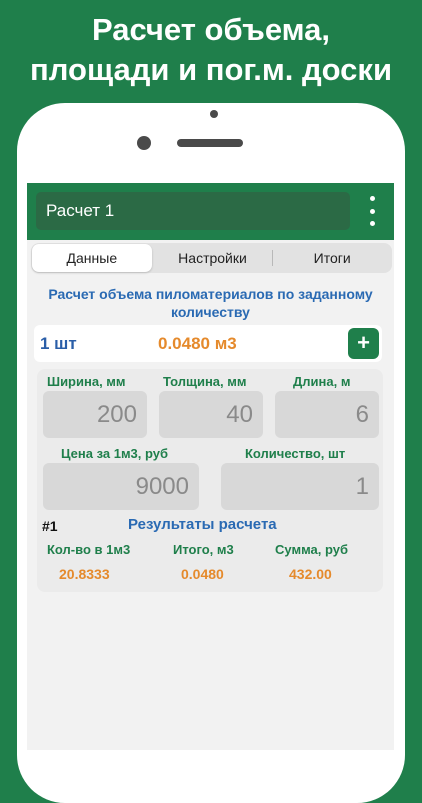  I want to click on kebab-vertical-icon, so click(372, 211).